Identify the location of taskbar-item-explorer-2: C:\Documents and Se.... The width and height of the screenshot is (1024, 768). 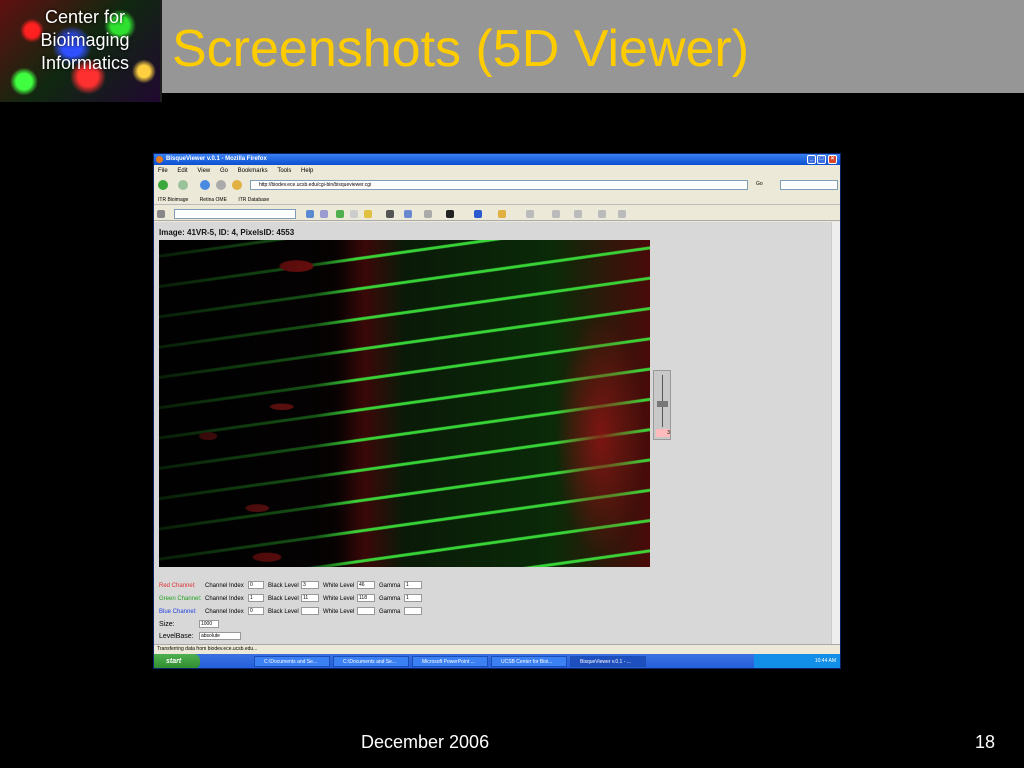
(371, 661).